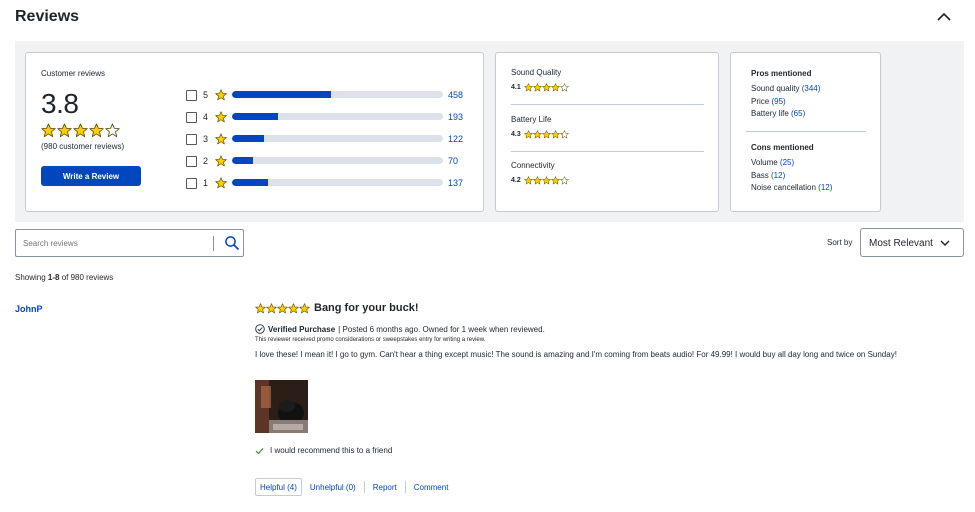  I want to click on attribute-rating: Battery Life 4.3, so click(607, 127).